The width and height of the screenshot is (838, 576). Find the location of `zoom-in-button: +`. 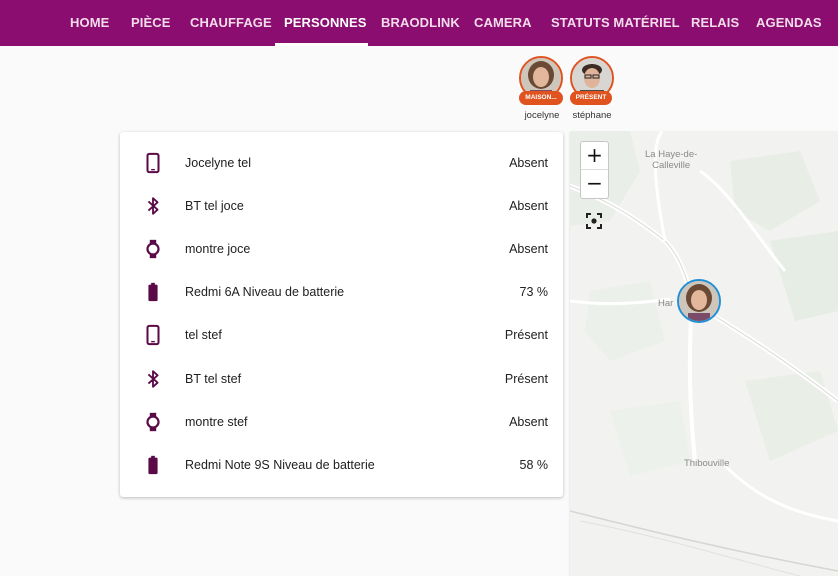

zoom-in-button: + is located at coordinates (594, 156).